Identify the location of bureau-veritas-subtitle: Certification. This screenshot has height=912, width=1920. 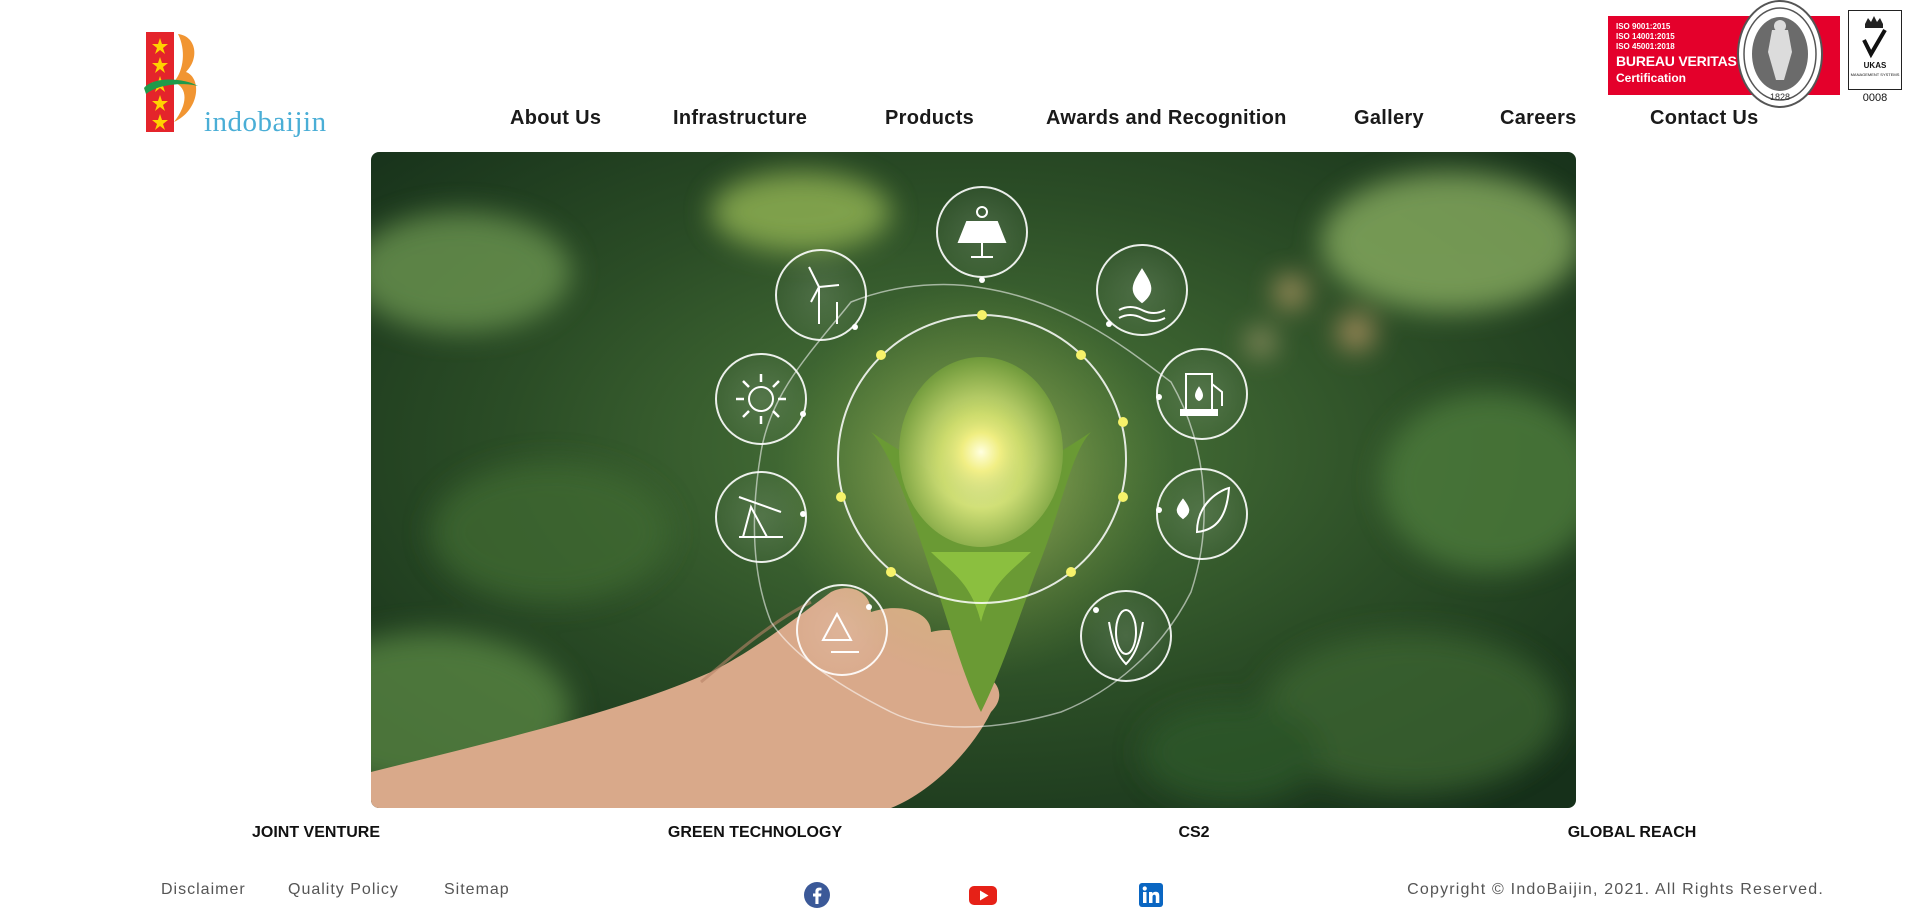
(1651, 78).